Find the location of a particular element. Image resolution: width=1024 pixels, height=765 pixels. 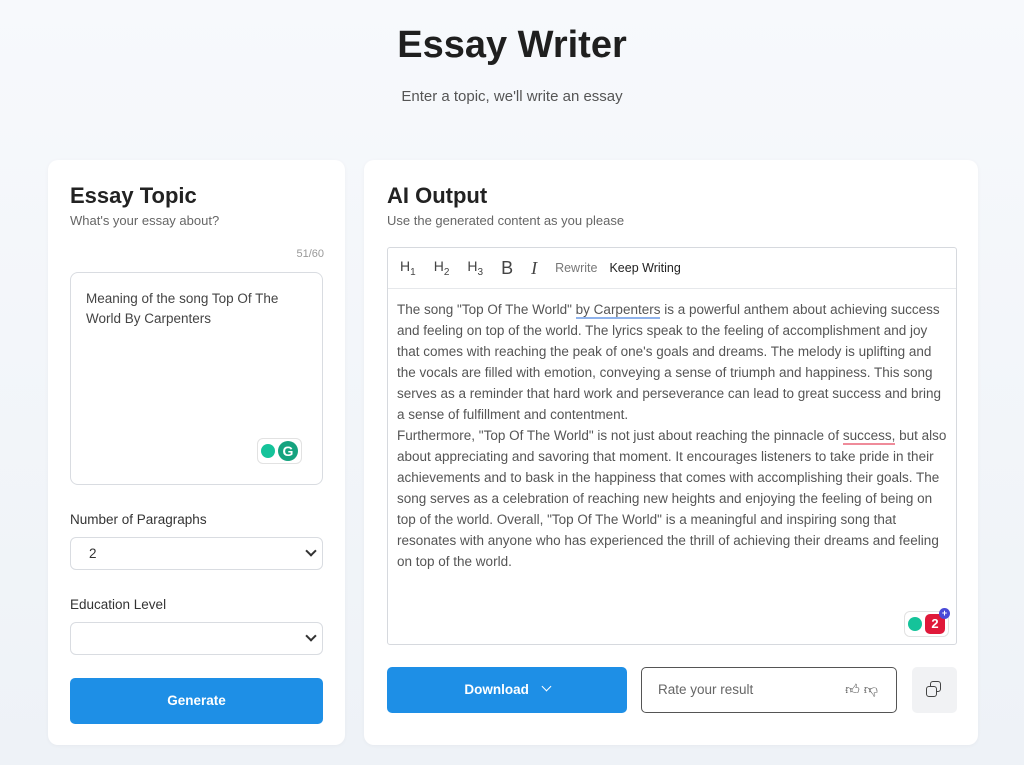

h2-sub: 2 is located at coordinates (446, 272).